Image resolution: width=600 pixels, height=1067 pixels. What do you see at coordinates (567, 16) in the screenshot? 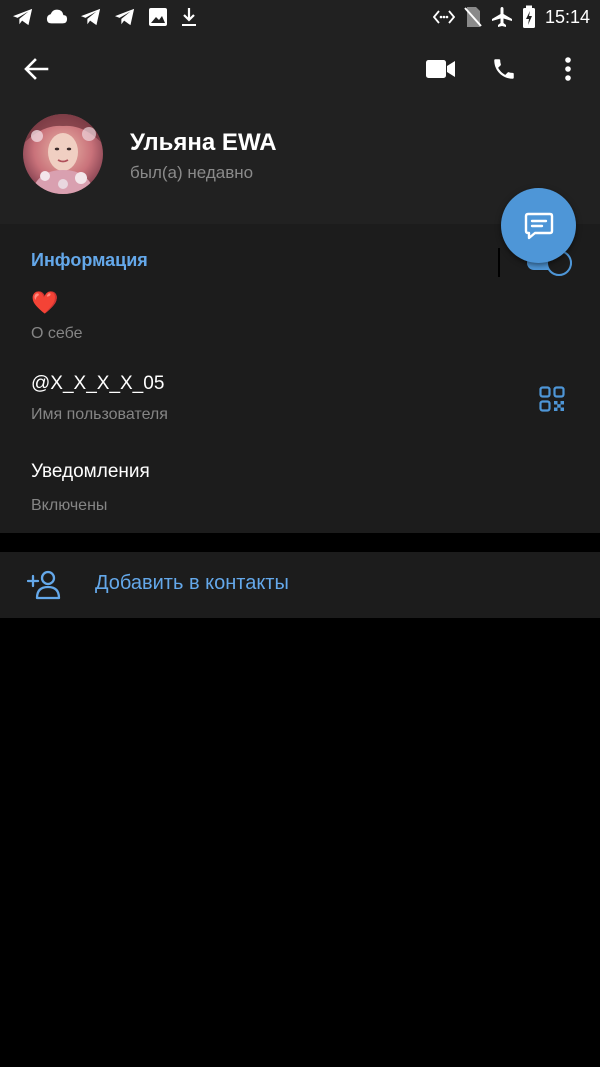
I see `status-time: 15:14` at bounding box center [567, 16].